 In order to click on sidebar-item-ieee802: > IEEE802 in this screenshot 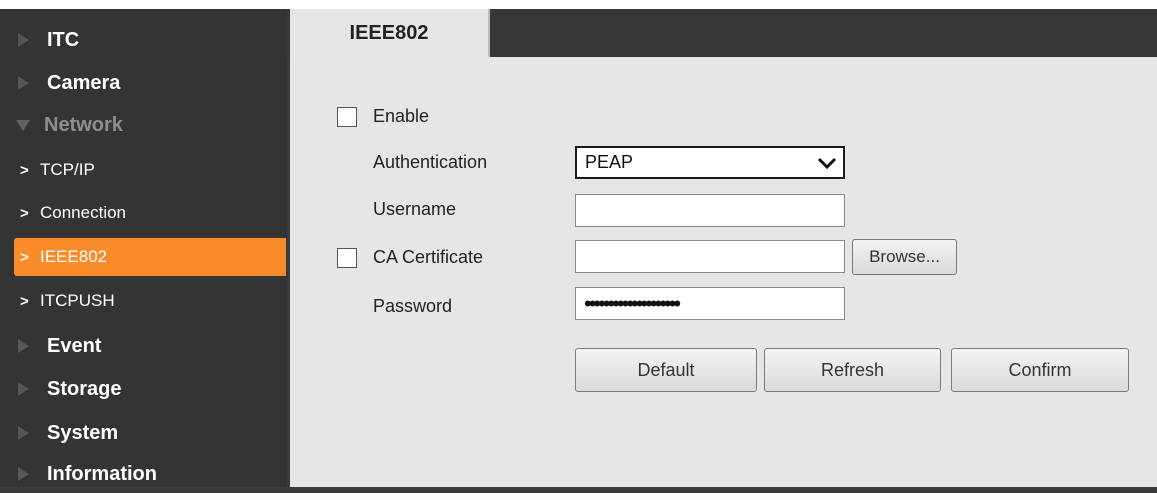, I will do `click(150, 257)`.